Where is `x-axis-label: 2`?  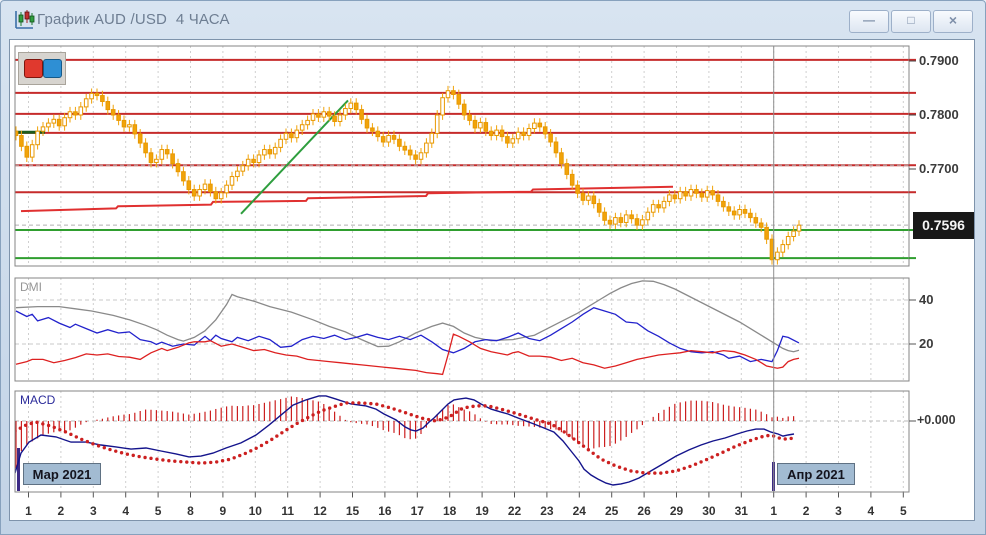
x-axis-label: 2 is located at coordinates (61, 511).